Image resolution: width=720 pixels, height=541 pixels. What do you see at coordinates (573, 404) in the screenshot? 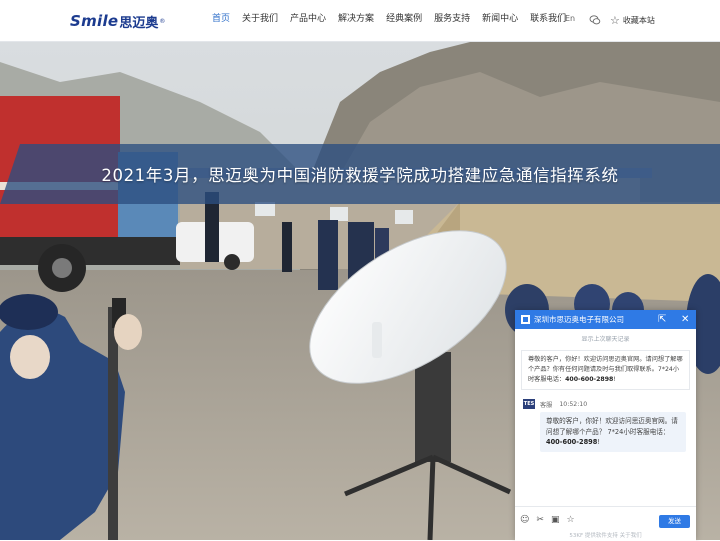
I see `message-time: 10:52:10` at bounding box center [573, 404].